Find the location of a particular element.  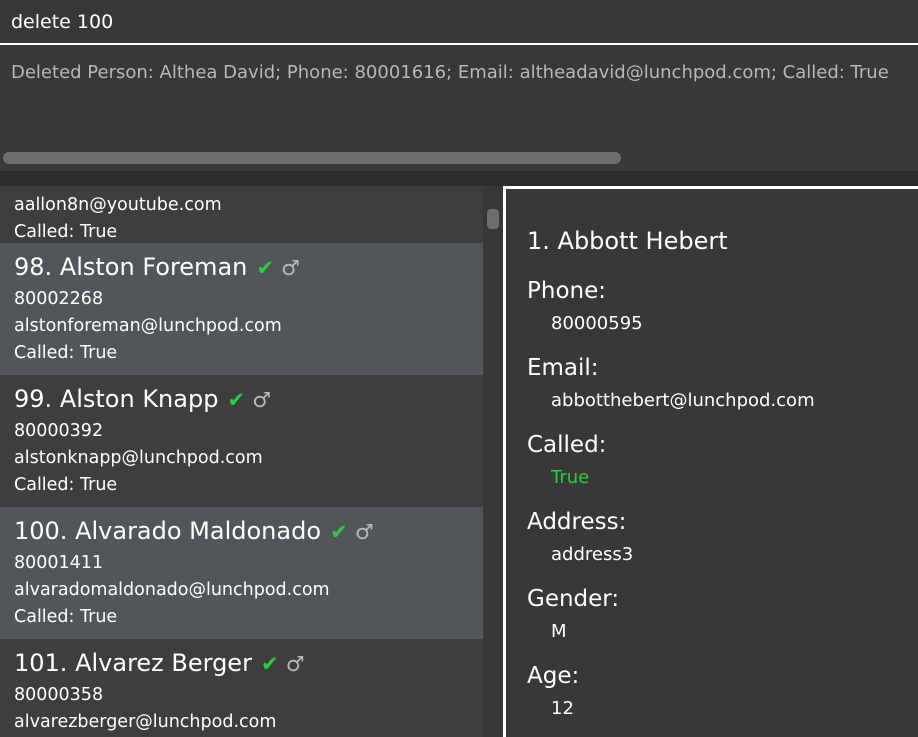

person-email: aallon8n@youtube.com is located at coordinates (118, 205).